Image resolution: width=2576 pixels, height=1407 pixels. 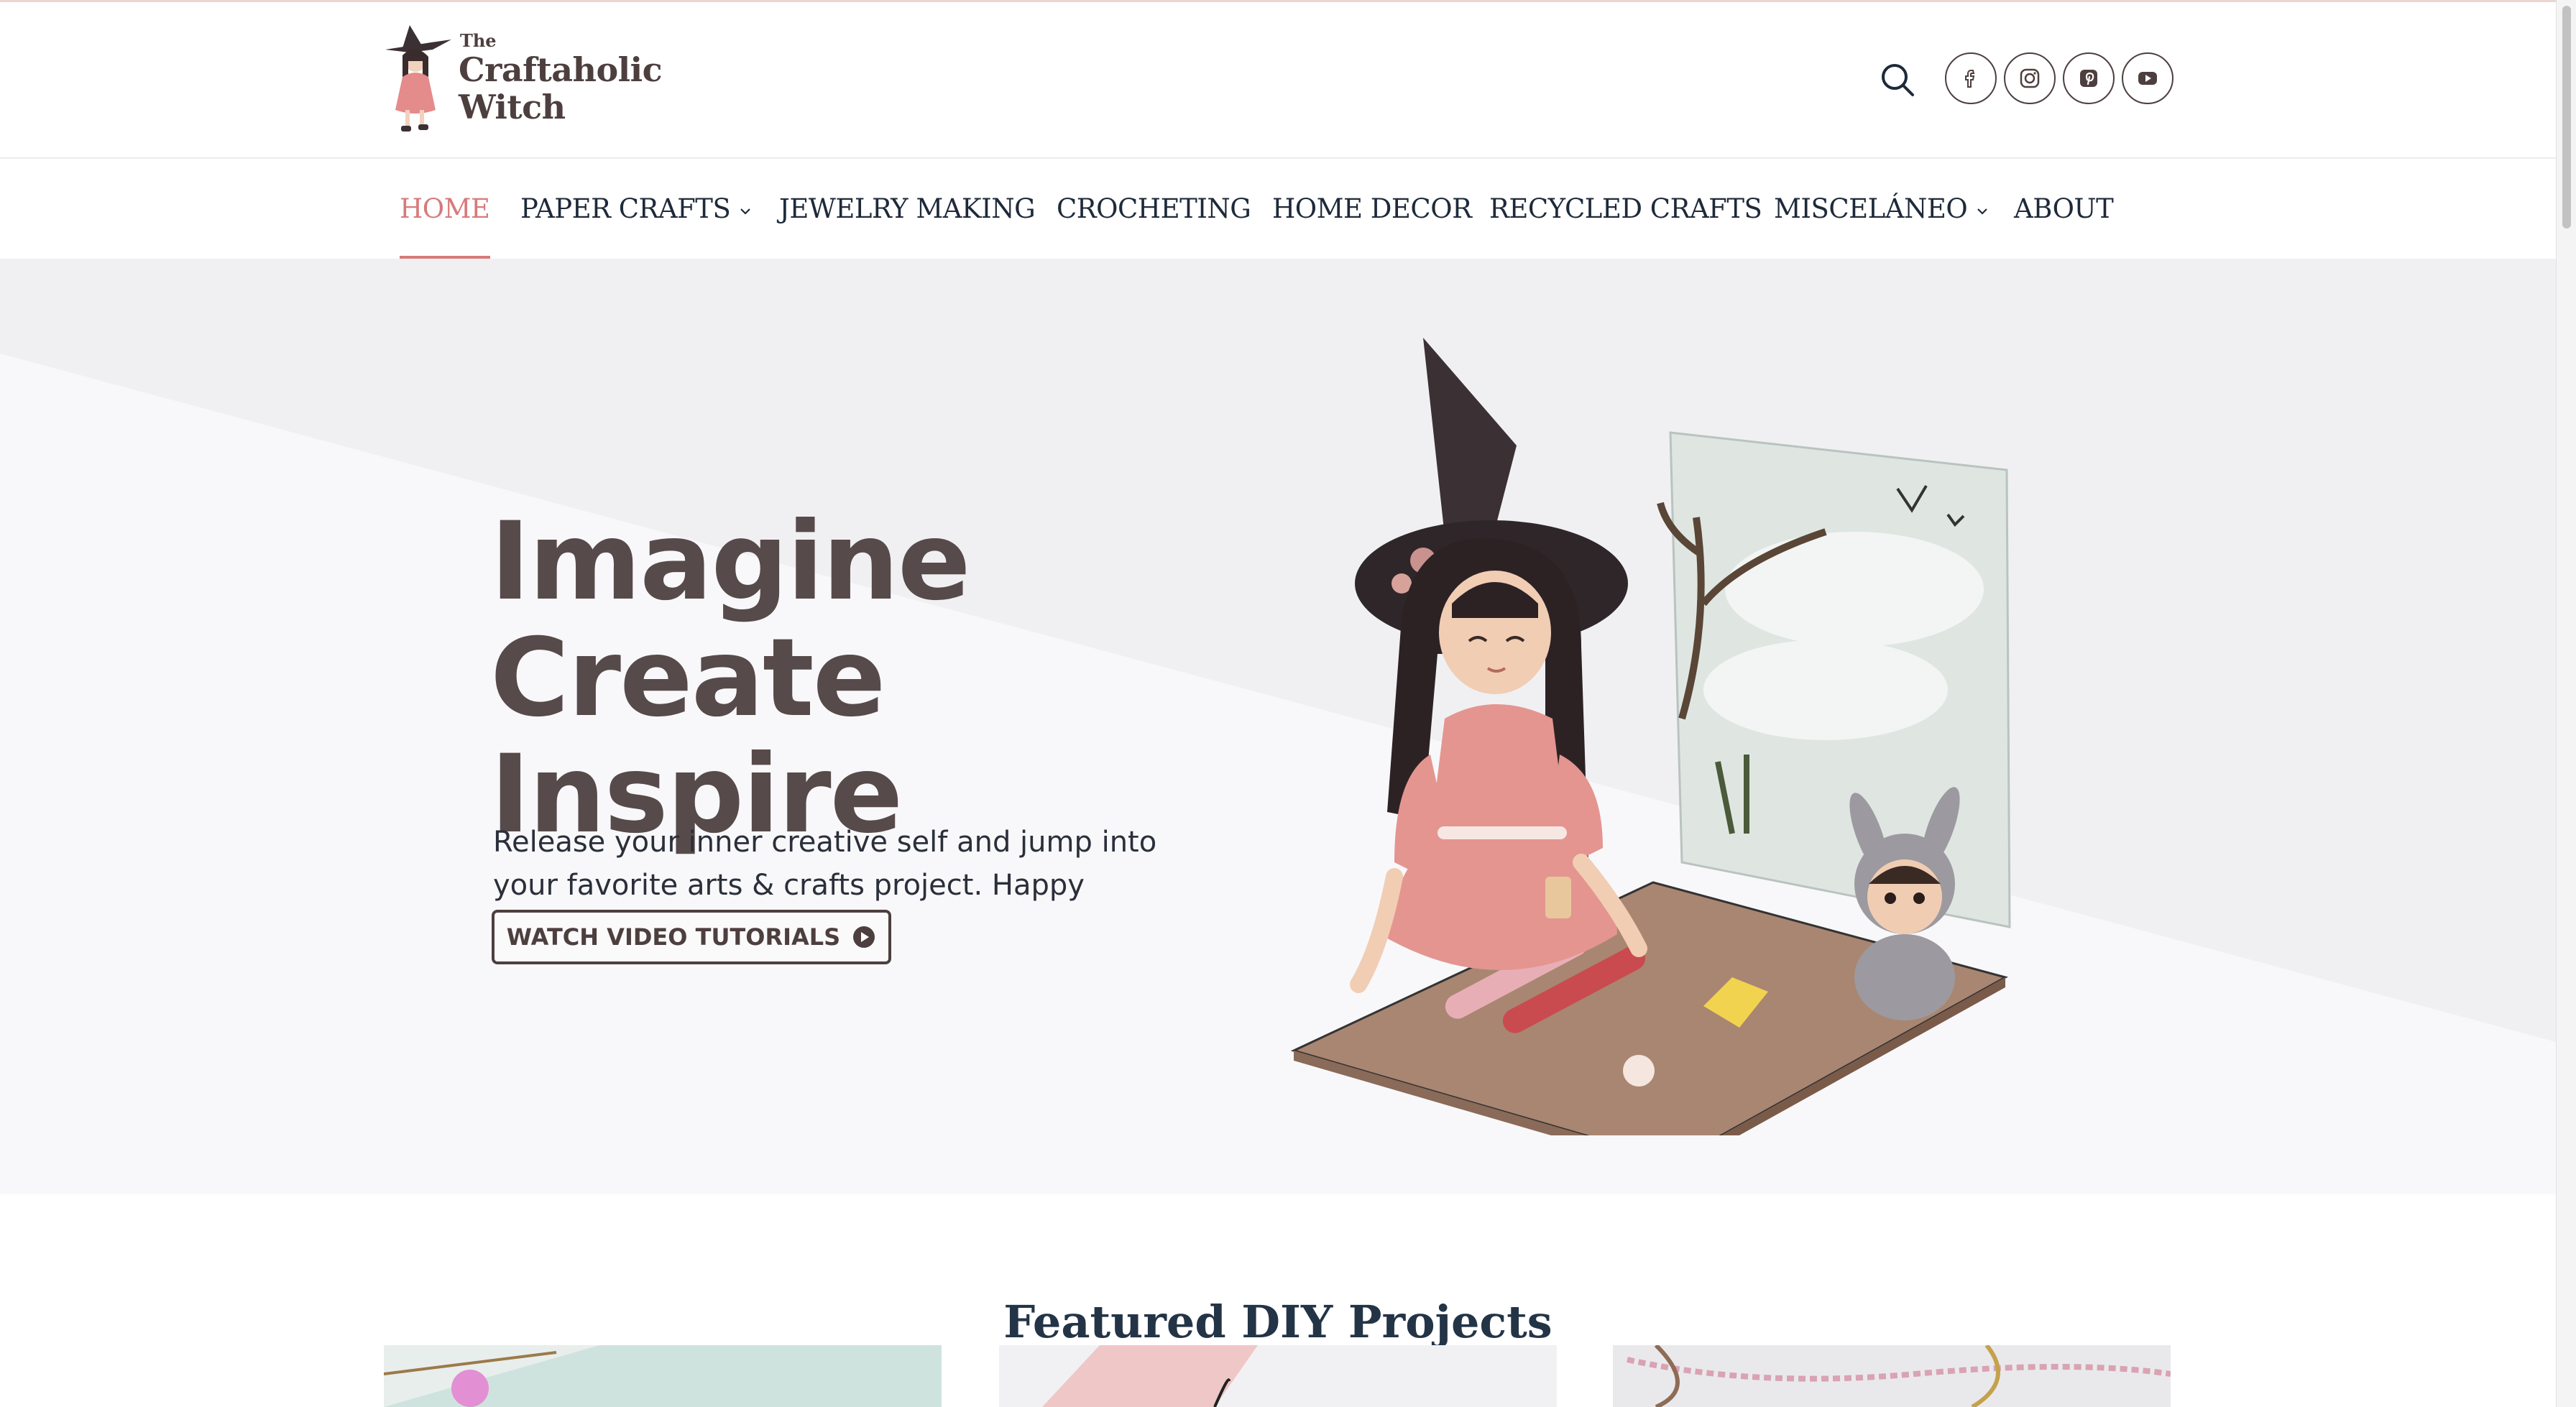 I want to click on nav-item-label: HOME, so click(x=445, y=208).